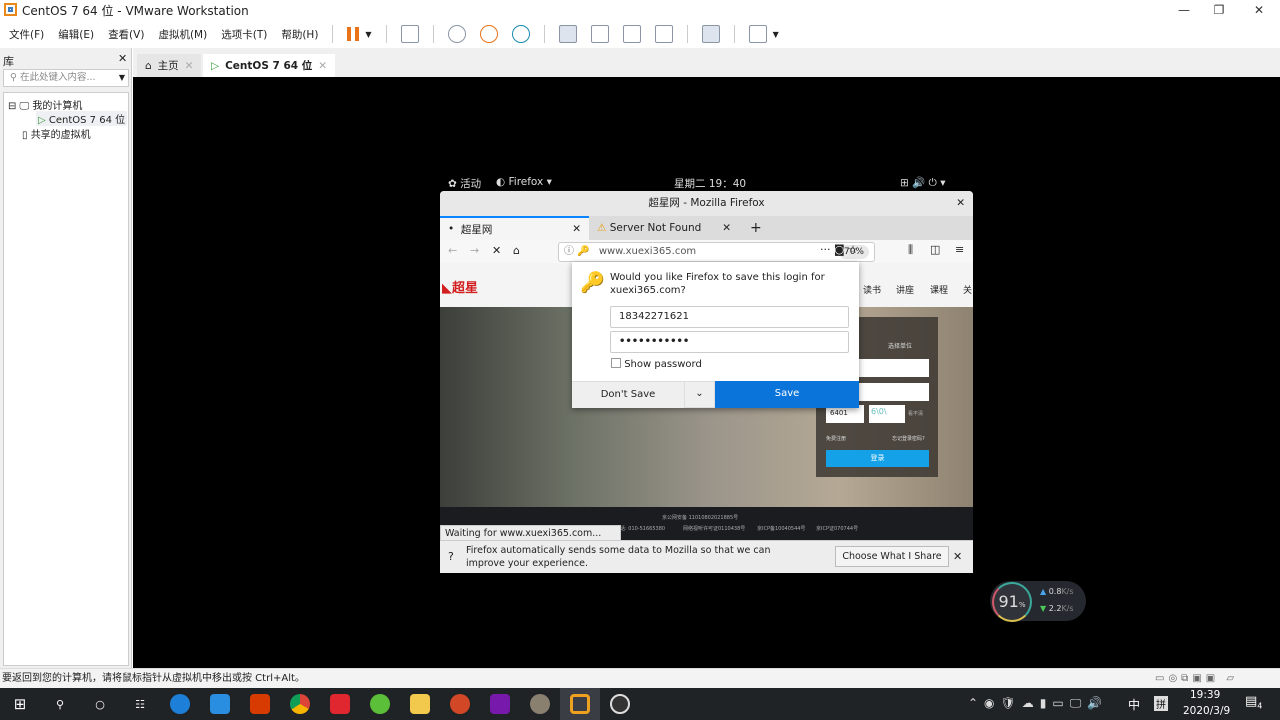 Image resolution: width=1280 pixels, height=720 pixels. Describe the element at coordinates (710, 34) in the screenshot. I see `console-view-icon` at that location.